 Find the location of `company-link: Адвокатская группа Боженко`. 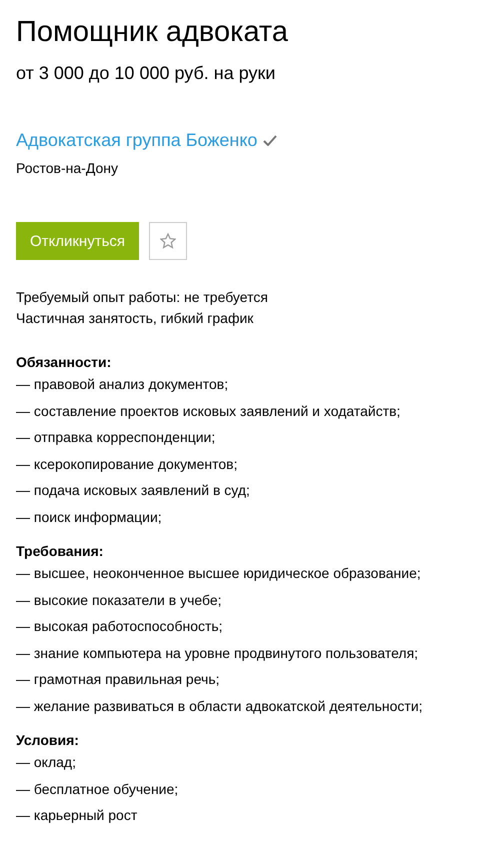

company-link: Адвокатская группа Боженко is located at coordinates (137, 140).